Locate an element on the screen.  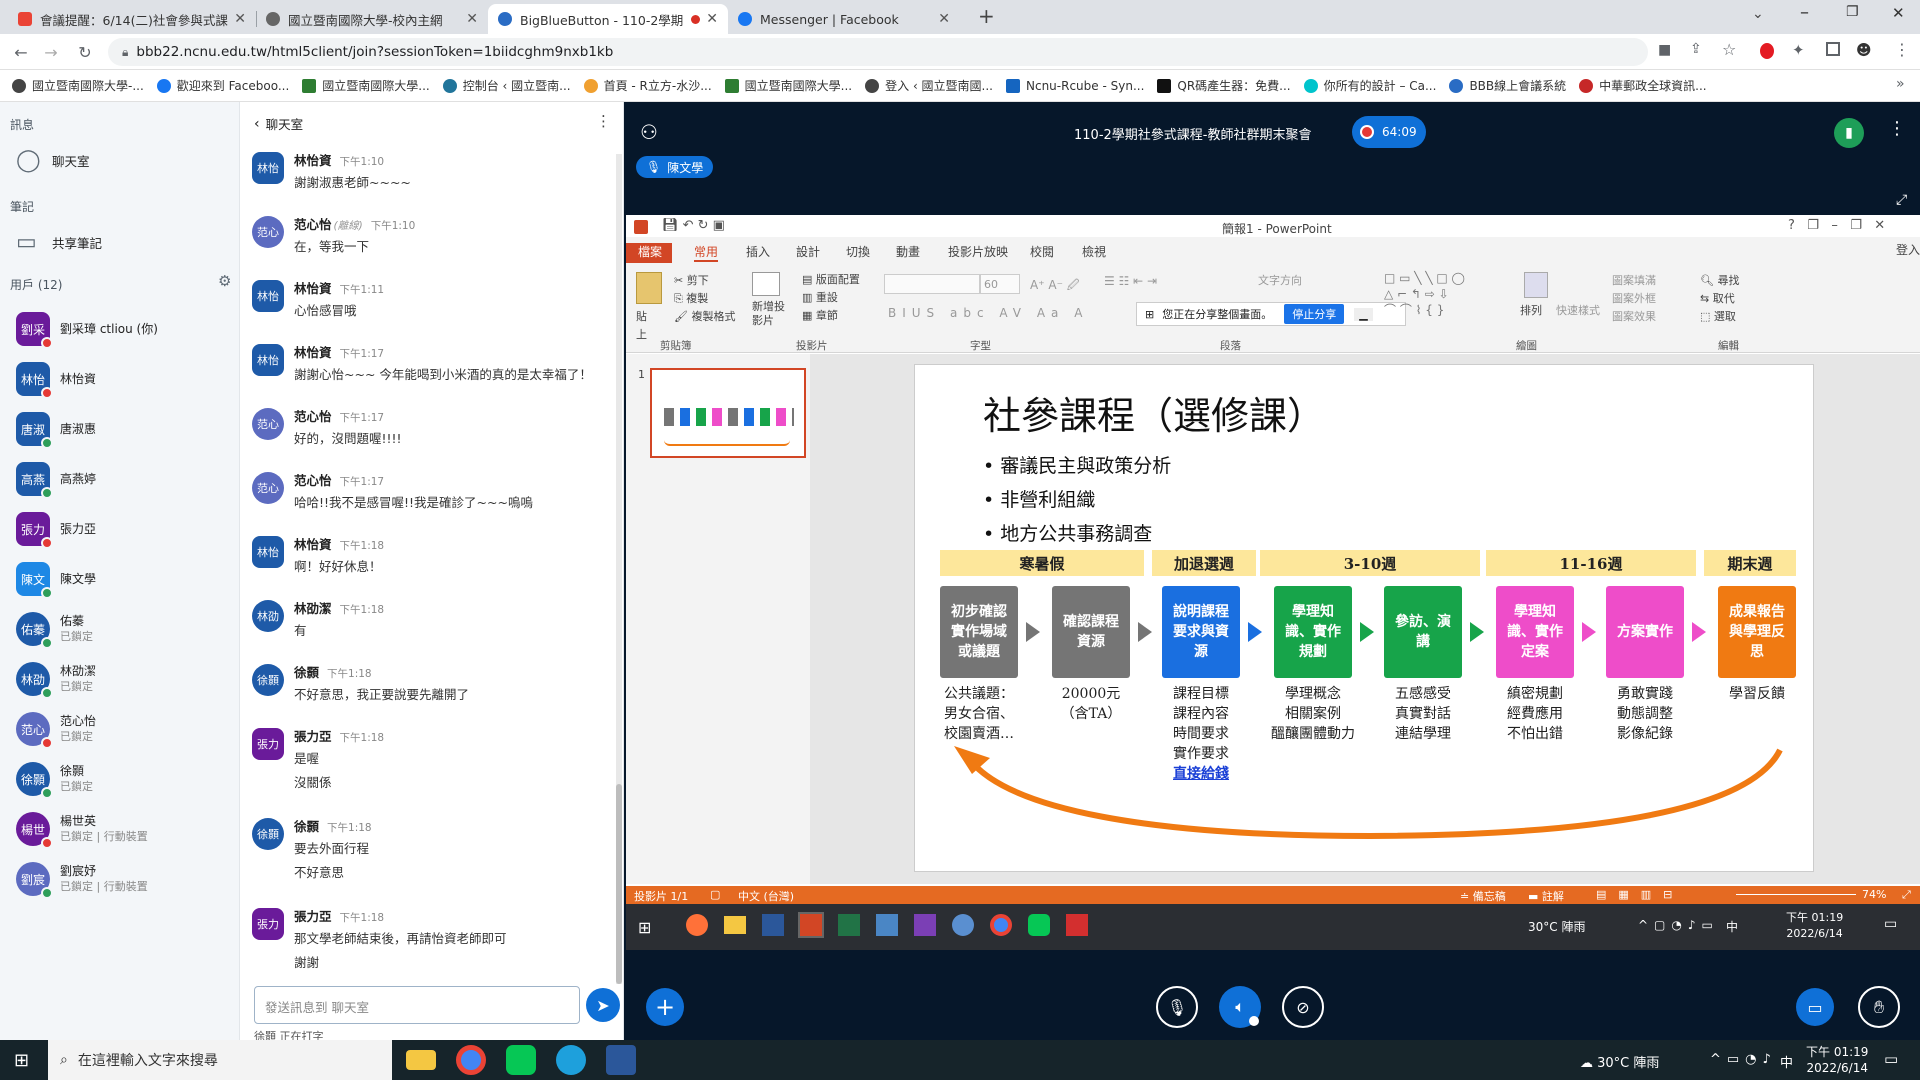
ppt-tab: 常用 is located at coordinates (706, 252).